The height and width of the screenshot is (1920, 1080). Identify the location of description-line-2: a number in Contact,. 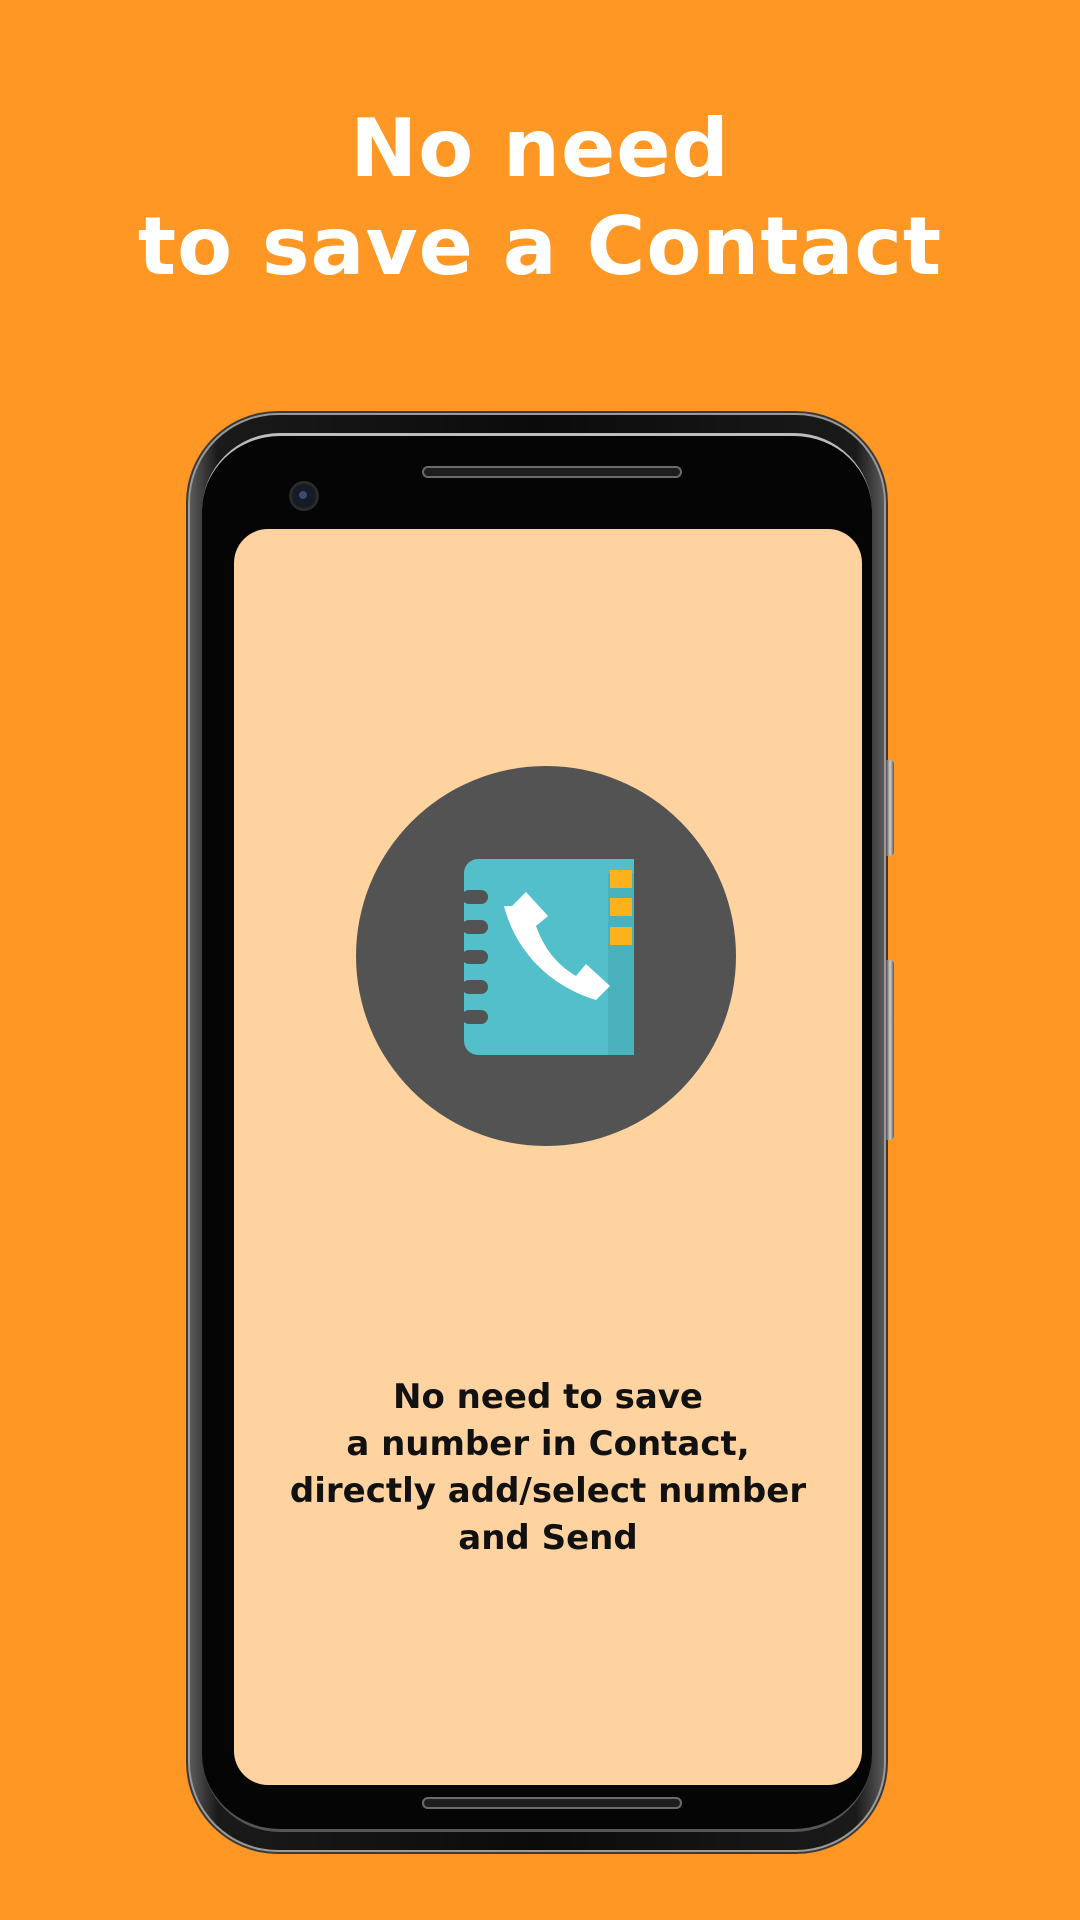
(548, 1444).